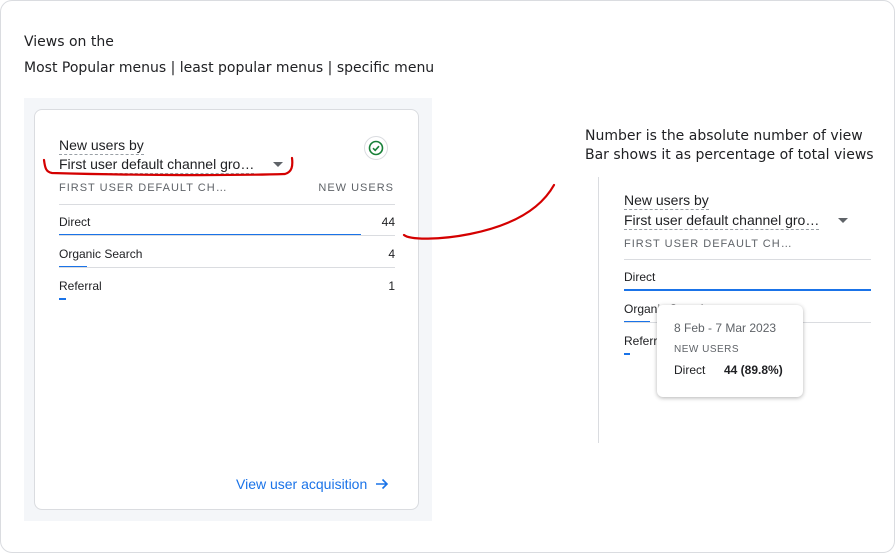  What do you see at coordinates (376, 148) in the screenshot?
I see `check-circle-icon` at bounding box center [376, 148].